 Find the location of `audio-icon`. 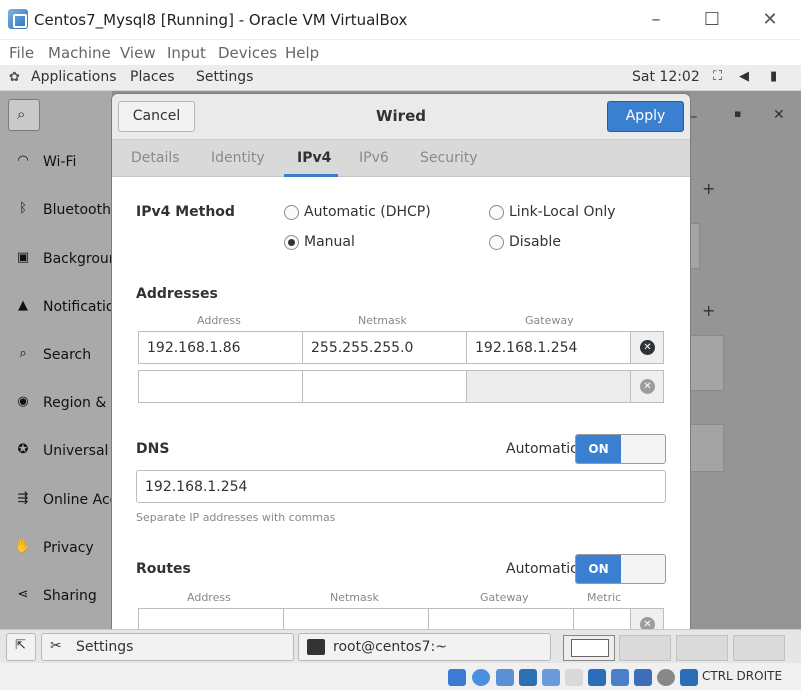

audio-icon is located at coordinates (505, 677).